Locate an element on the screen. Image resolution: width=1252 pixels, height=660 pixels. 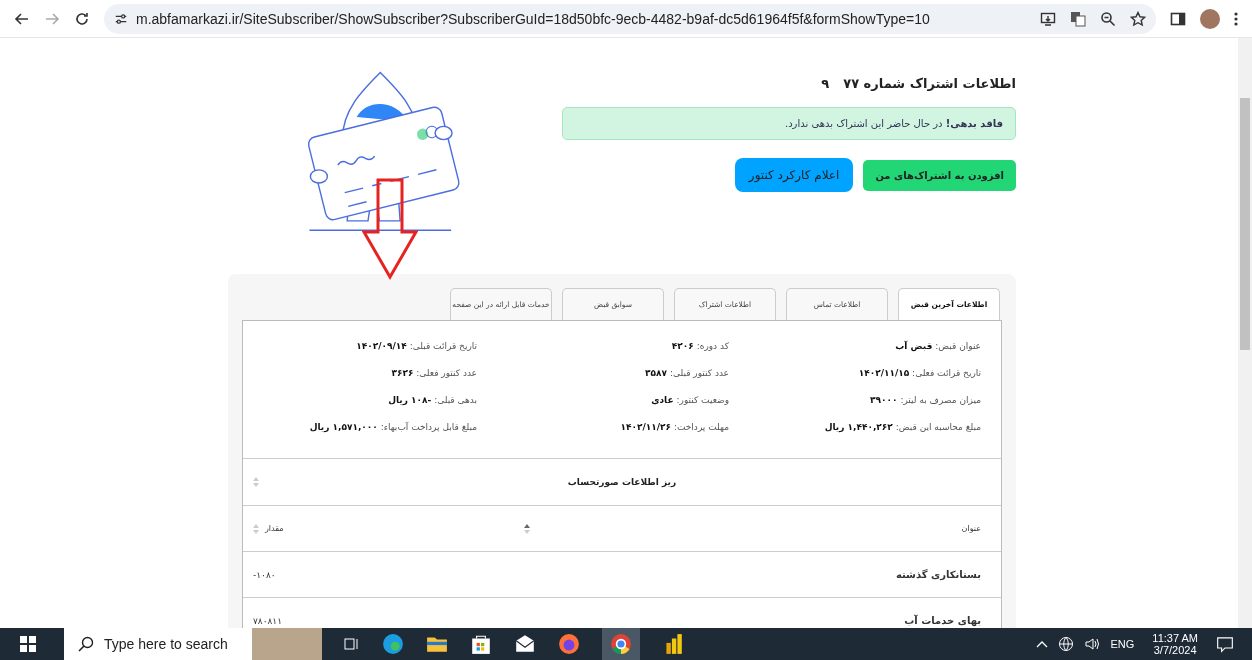
install-app-icon is located at coordinates (1048, 18).